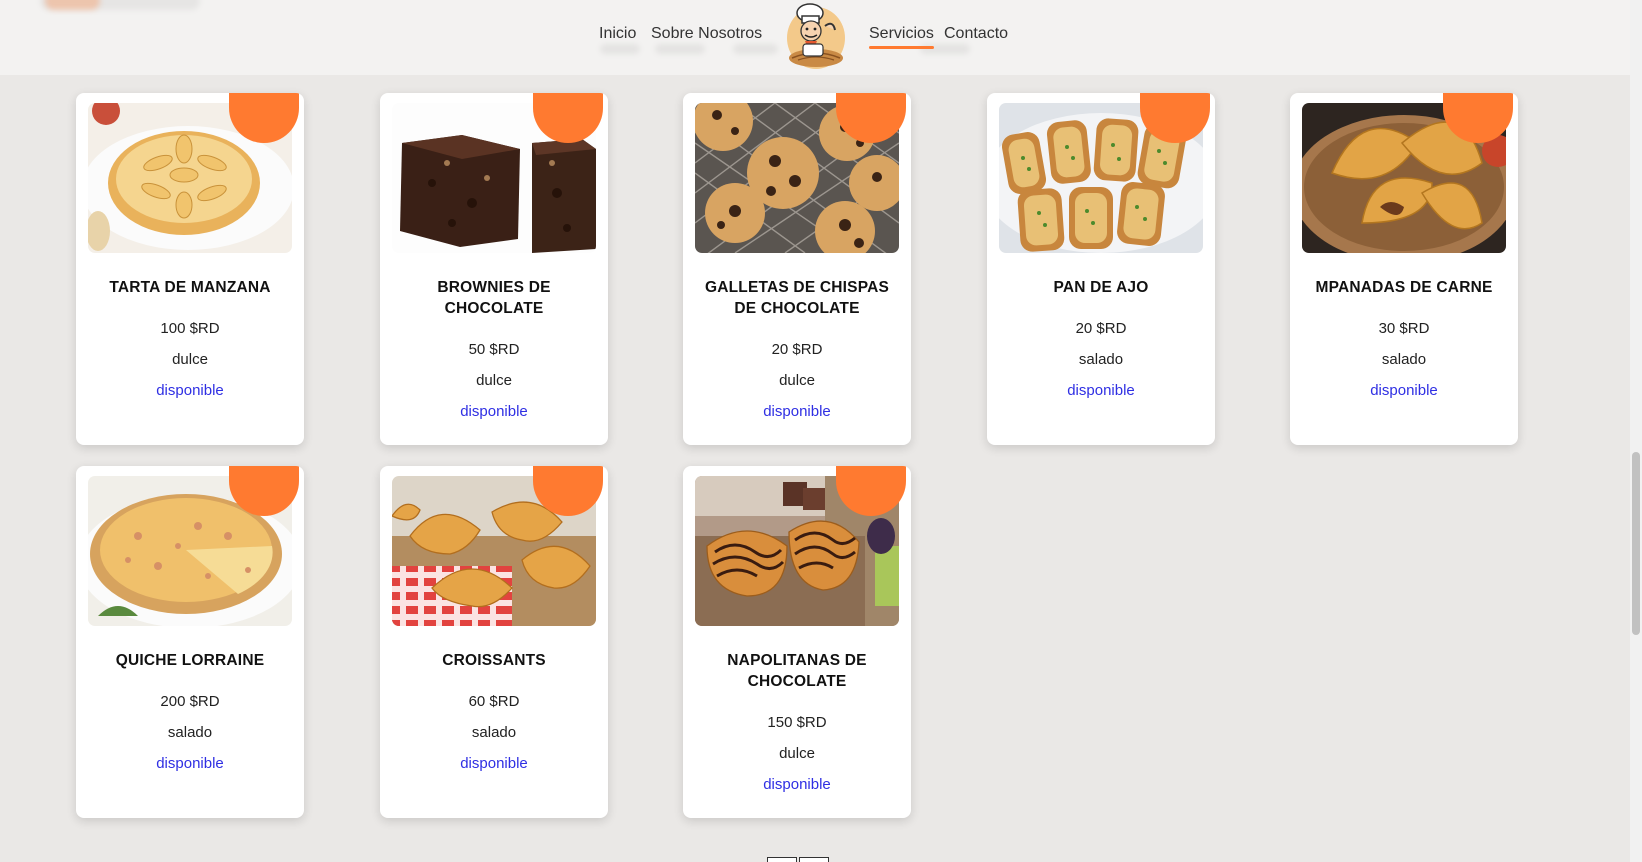  I want to click on site-header: Inicio Sobre Nosotros Servicios Contacto, so click(815, 37).